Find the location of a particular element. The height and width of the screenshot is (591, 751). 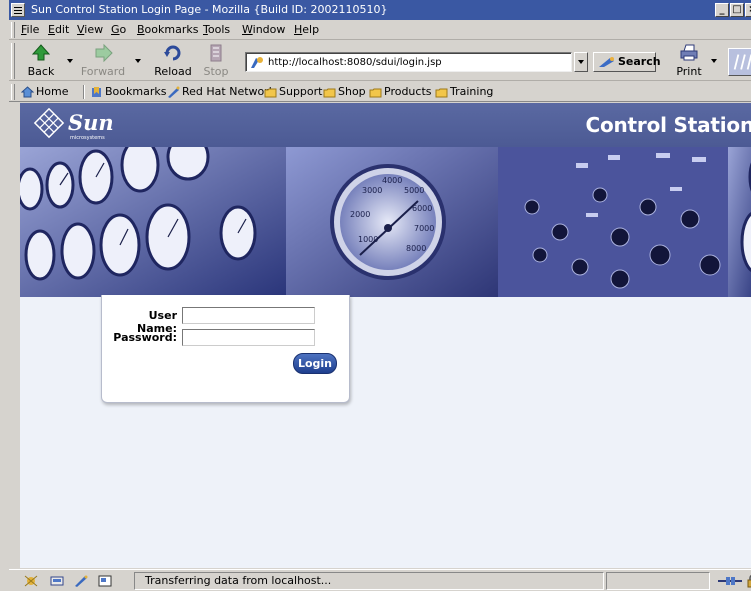

throbber-graphic is located at coordinates (740, 62).